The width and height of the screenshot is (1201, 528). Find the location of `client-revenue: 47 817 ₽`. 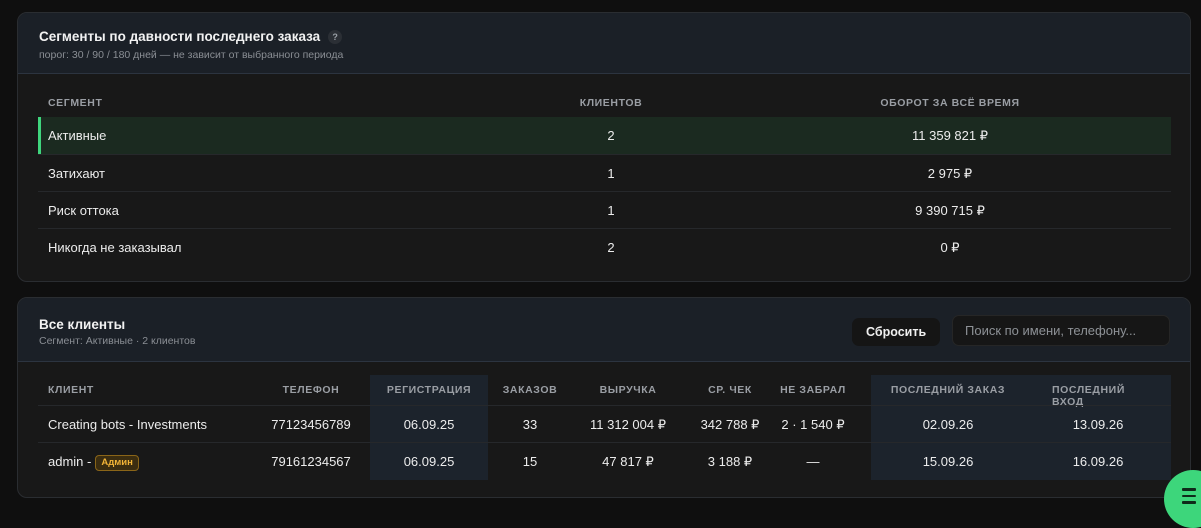

client-revenue: 47 817 ₽ is located at coordinates (628, 461).